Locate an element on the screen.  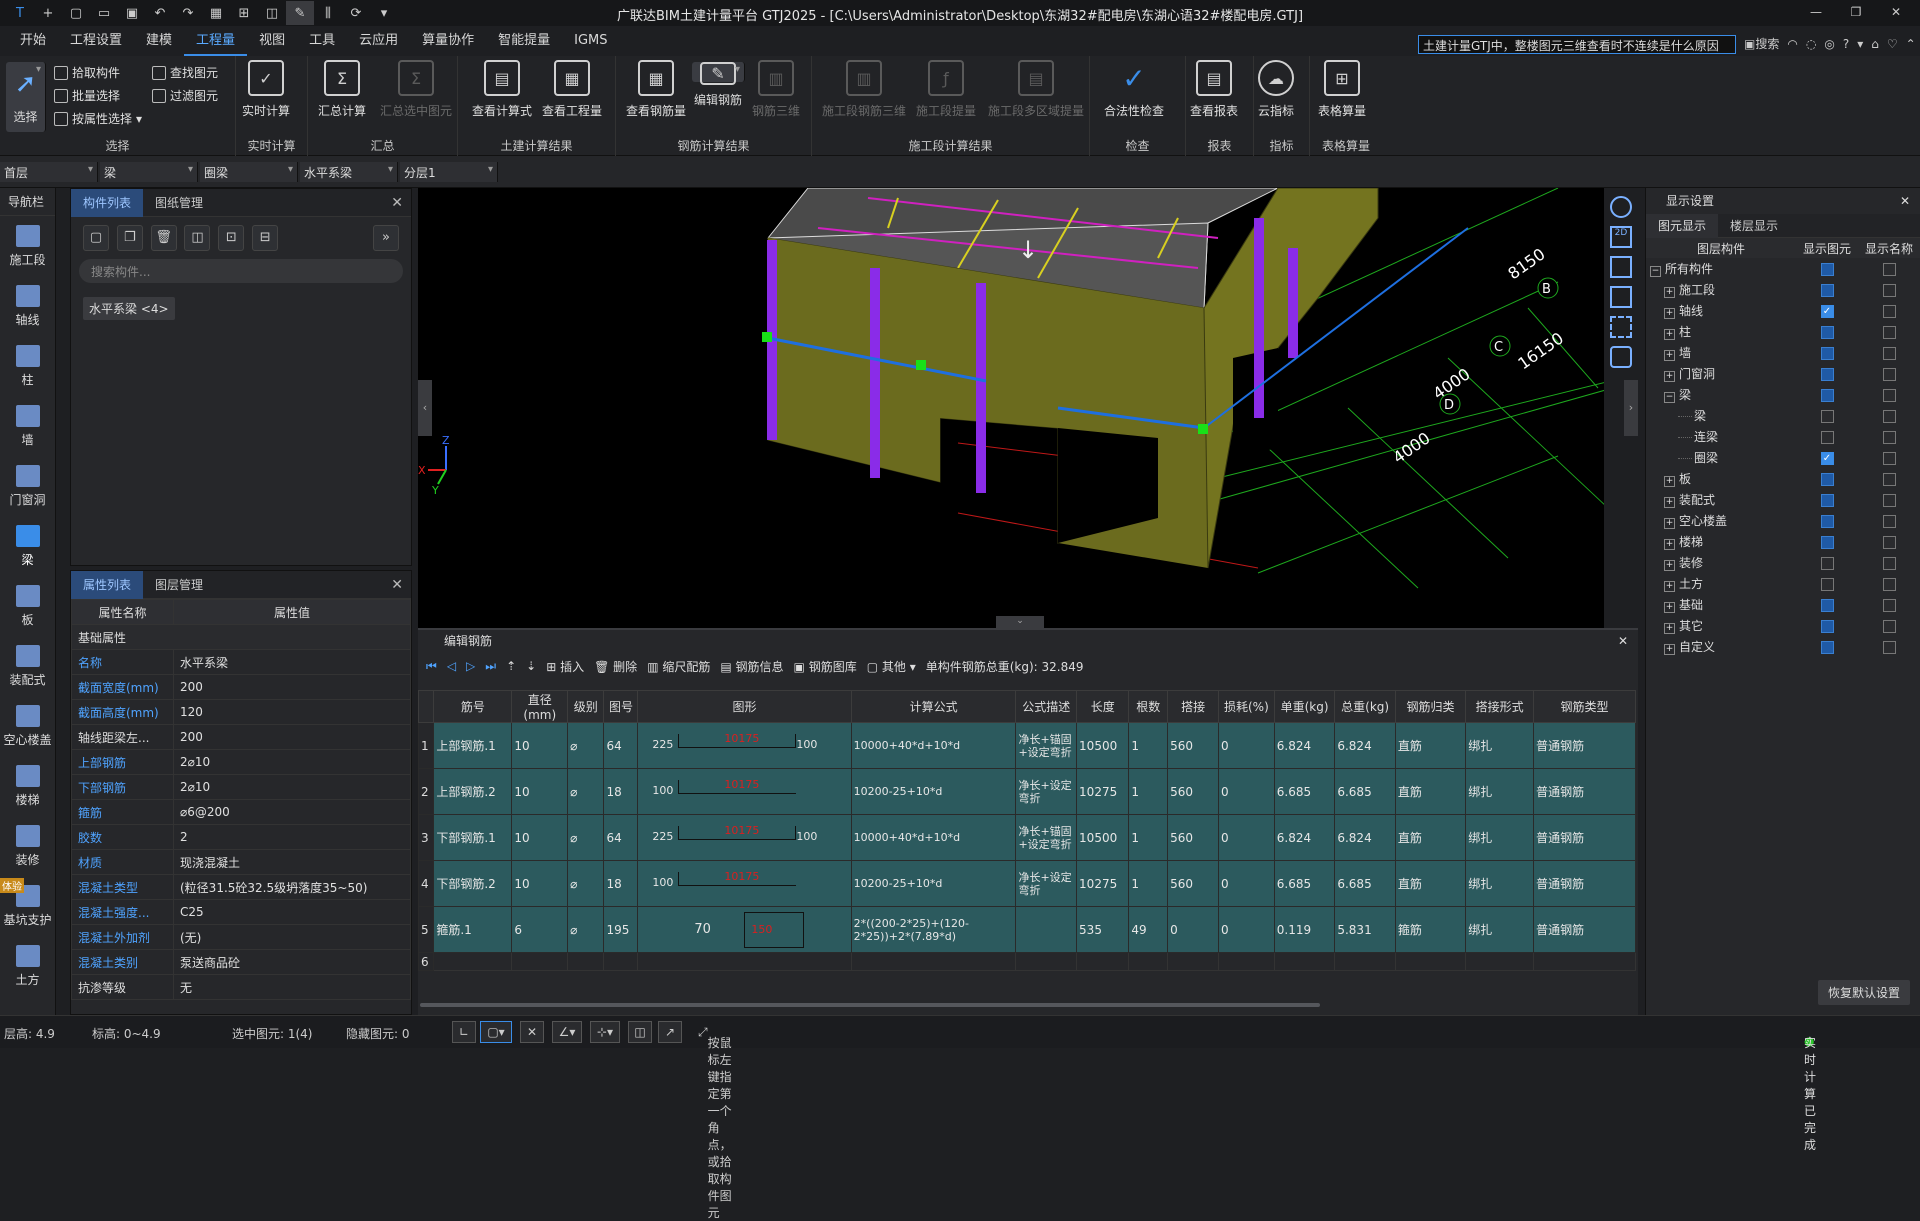
property-row: 下部钢筋 2⌀10 is located at coordinates (241, 787).